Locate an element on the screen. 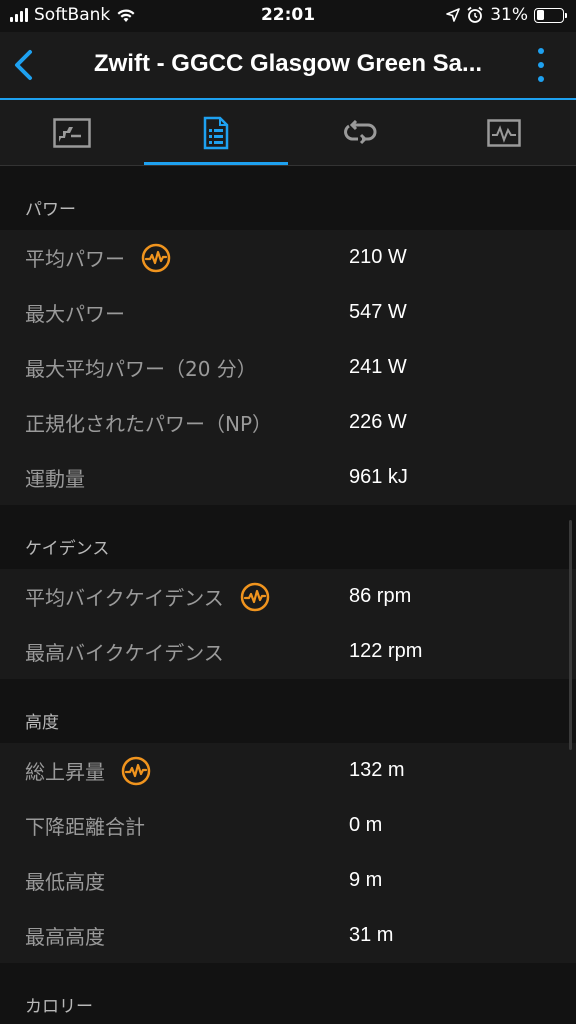  stat-label-container: 最高高度 is located at coordinates (65, 935).